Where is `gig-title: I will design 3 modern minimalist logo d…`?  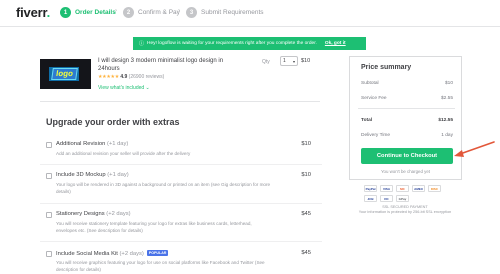 gig-title: I will design 3 modern minimalist logo d… is located at coordinates (161, 65).